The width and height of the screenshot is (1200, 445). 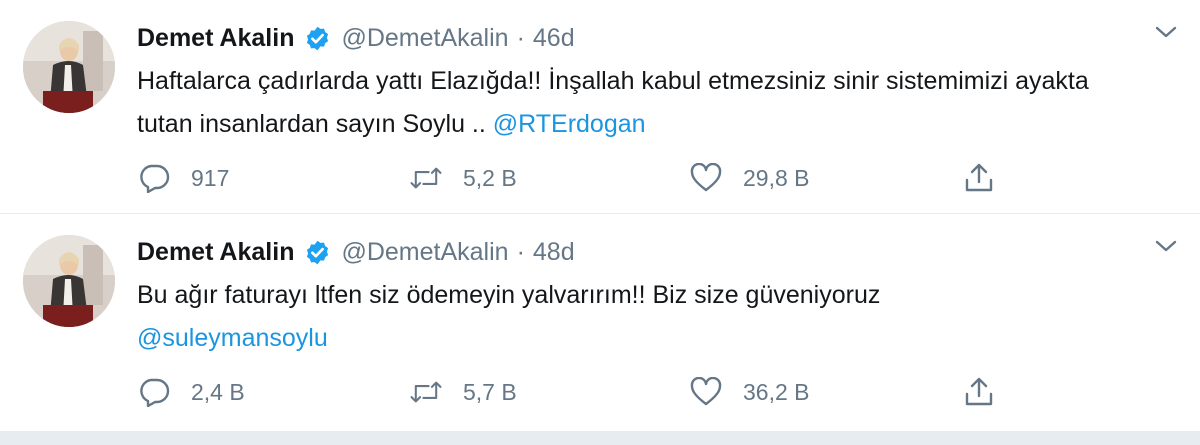 What do you see at coordinates (776, 391) in the screenshot?
I see `like-count: 36,2 B` at bounding box center [776, 391].